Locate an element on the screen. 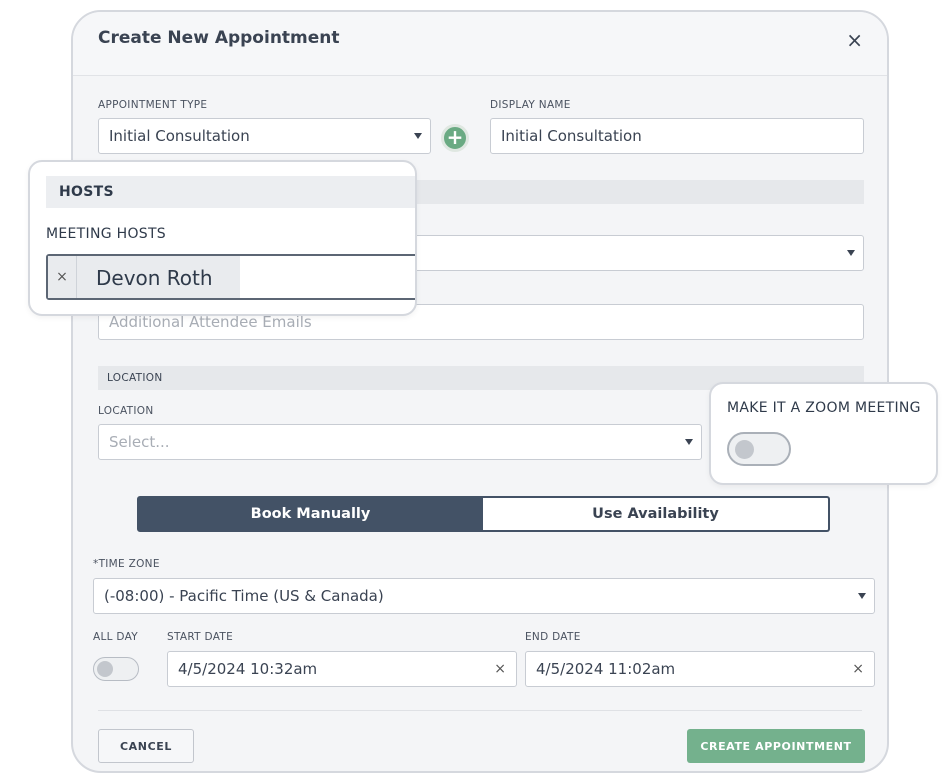 The height and width of the screenshot is (783, 949). all-day-toggle is located at coordinates (116, 669).